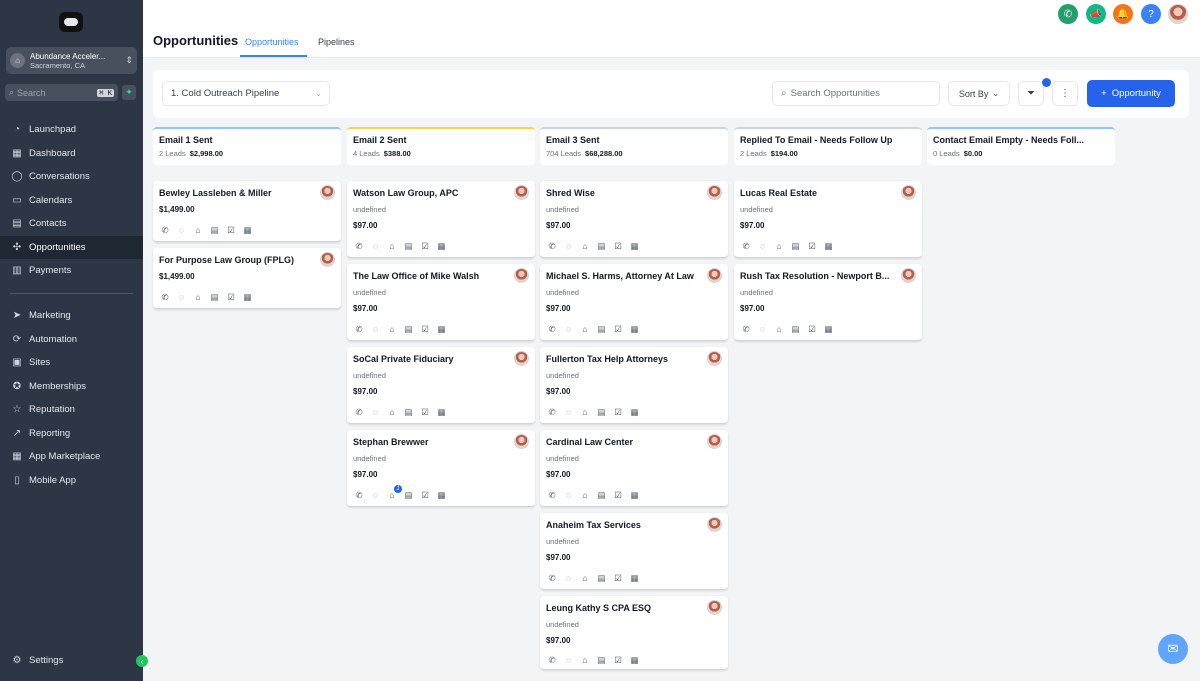  Describe the element at coordinates (71, 129) in the screenshot. I see `sidebar-item-launchpad: ◔ Launchpad` at that location.